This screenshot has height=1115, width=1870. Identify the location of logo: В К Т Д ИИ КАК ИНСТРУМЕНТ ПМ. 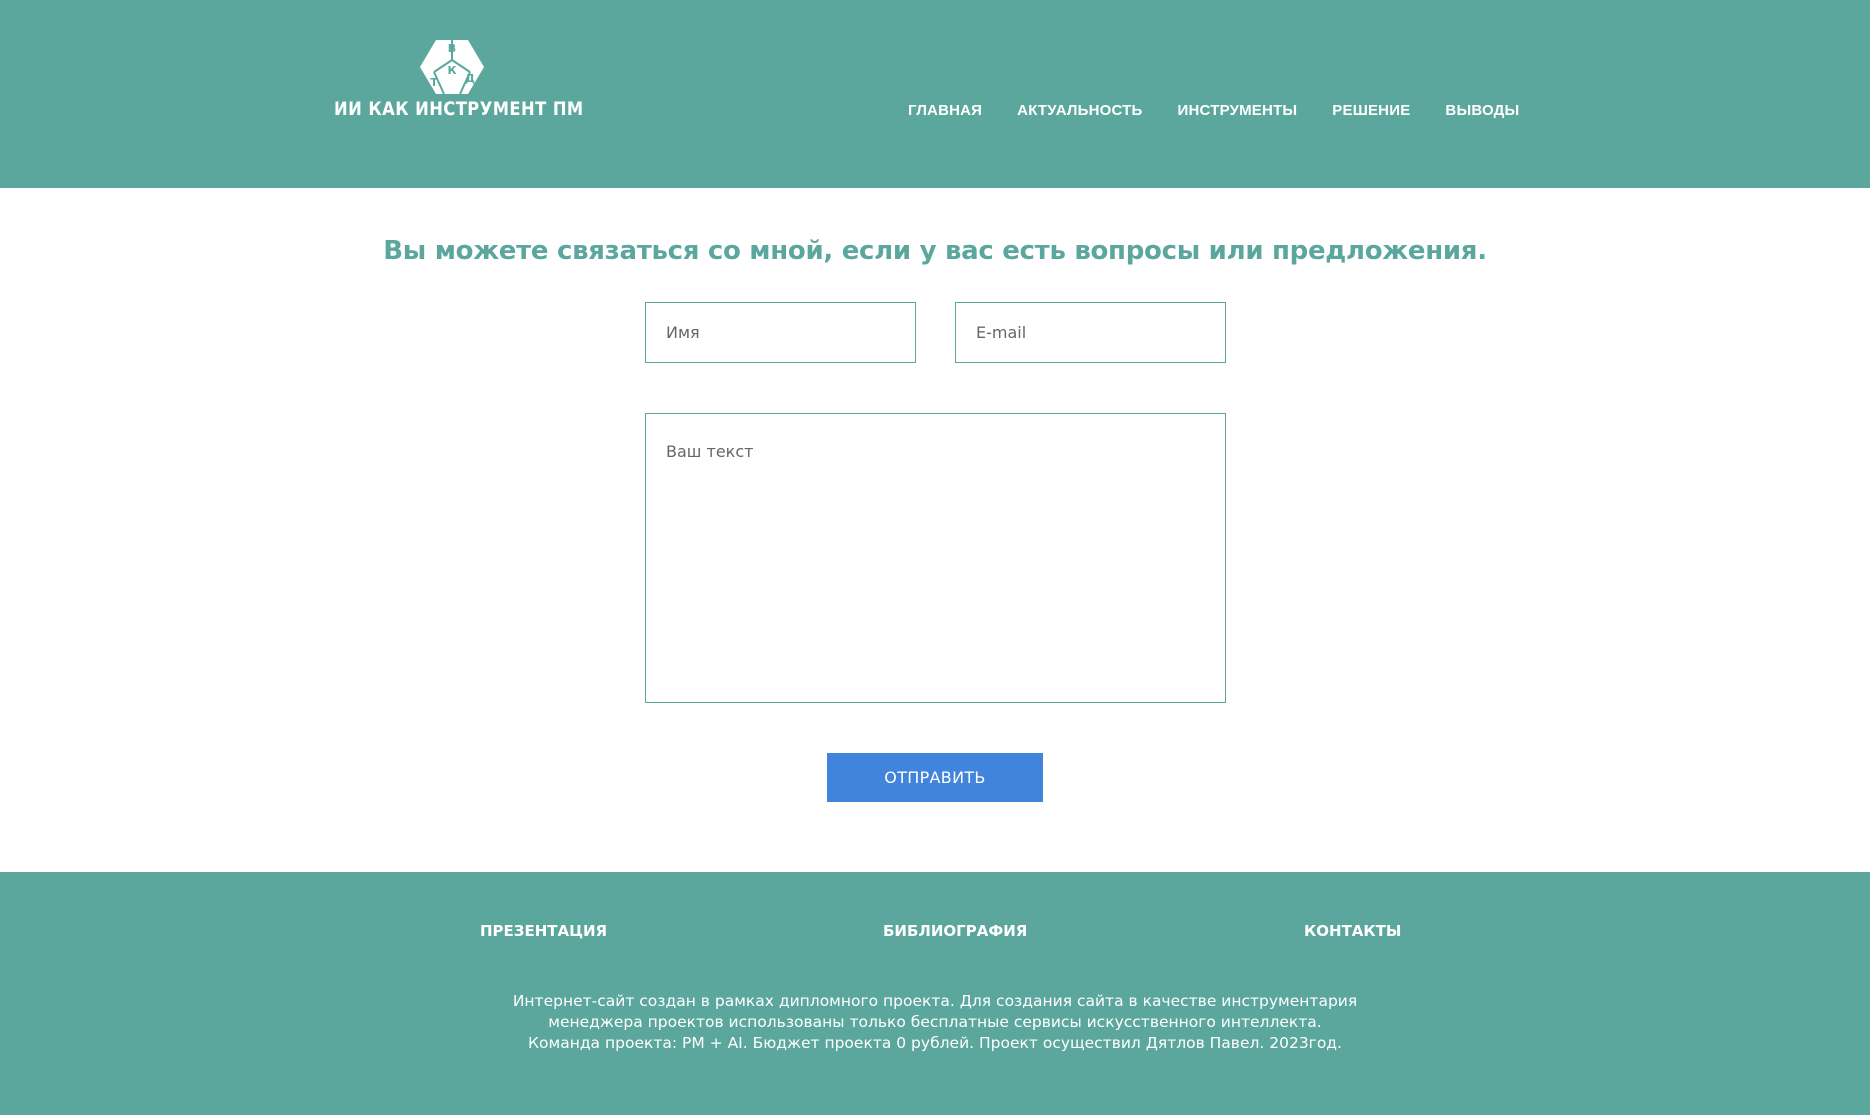
(459, 81).